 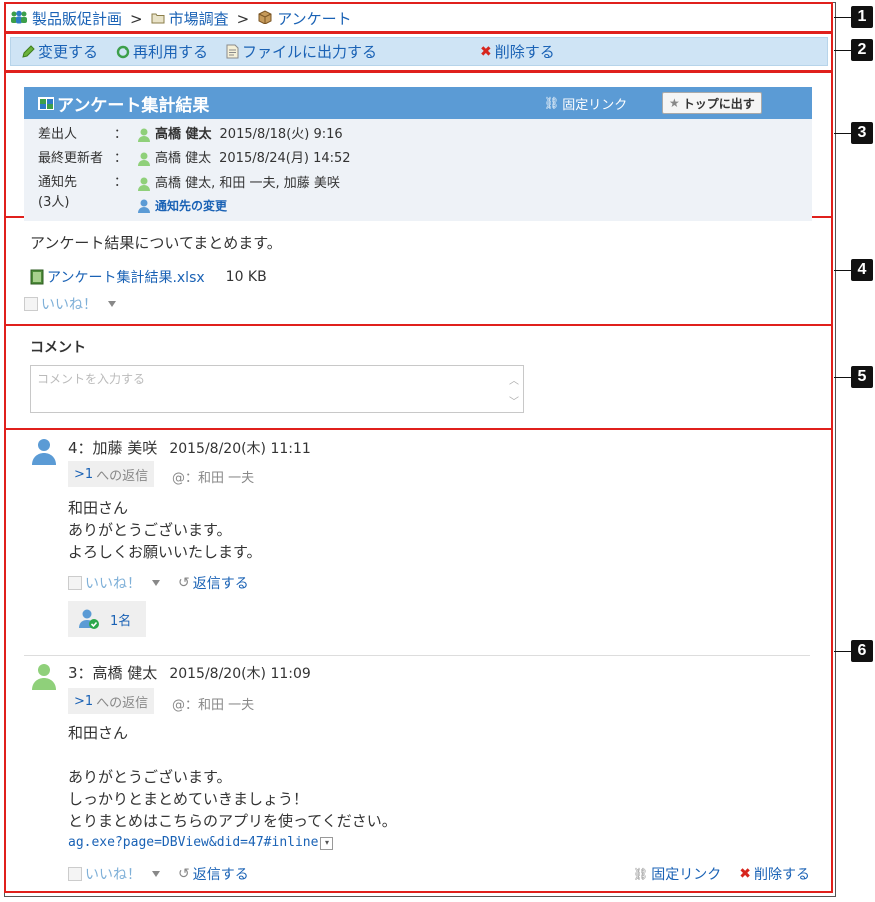 I want to click on attachment: アンケート集計結果.xlsx 10 KB, so click(x=148, y=277).